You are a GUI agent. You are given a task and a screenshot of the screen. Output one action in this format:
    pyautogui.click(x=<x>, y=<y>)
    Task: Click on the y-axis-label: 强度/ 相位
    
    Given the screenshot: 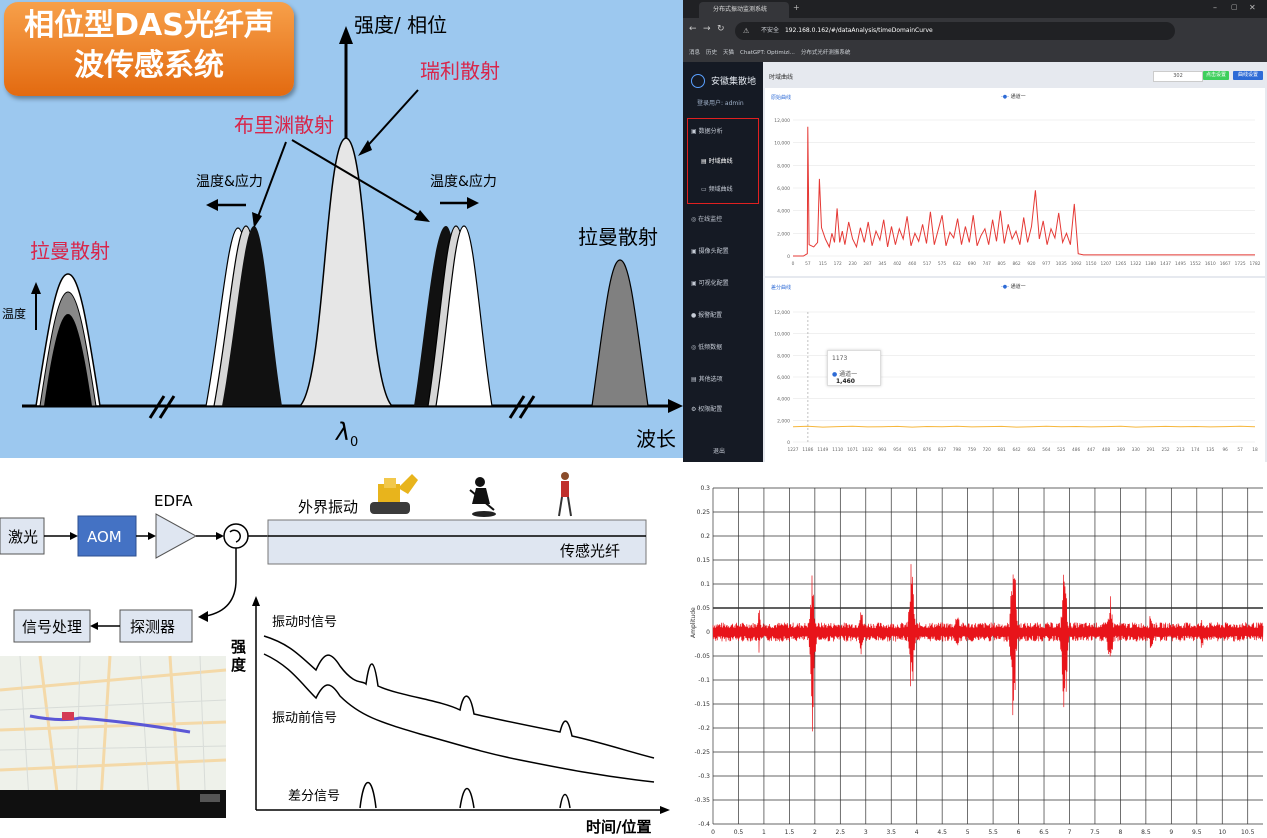 What is the action you would take?
    pyautogui.click(x=400, y=25)
    